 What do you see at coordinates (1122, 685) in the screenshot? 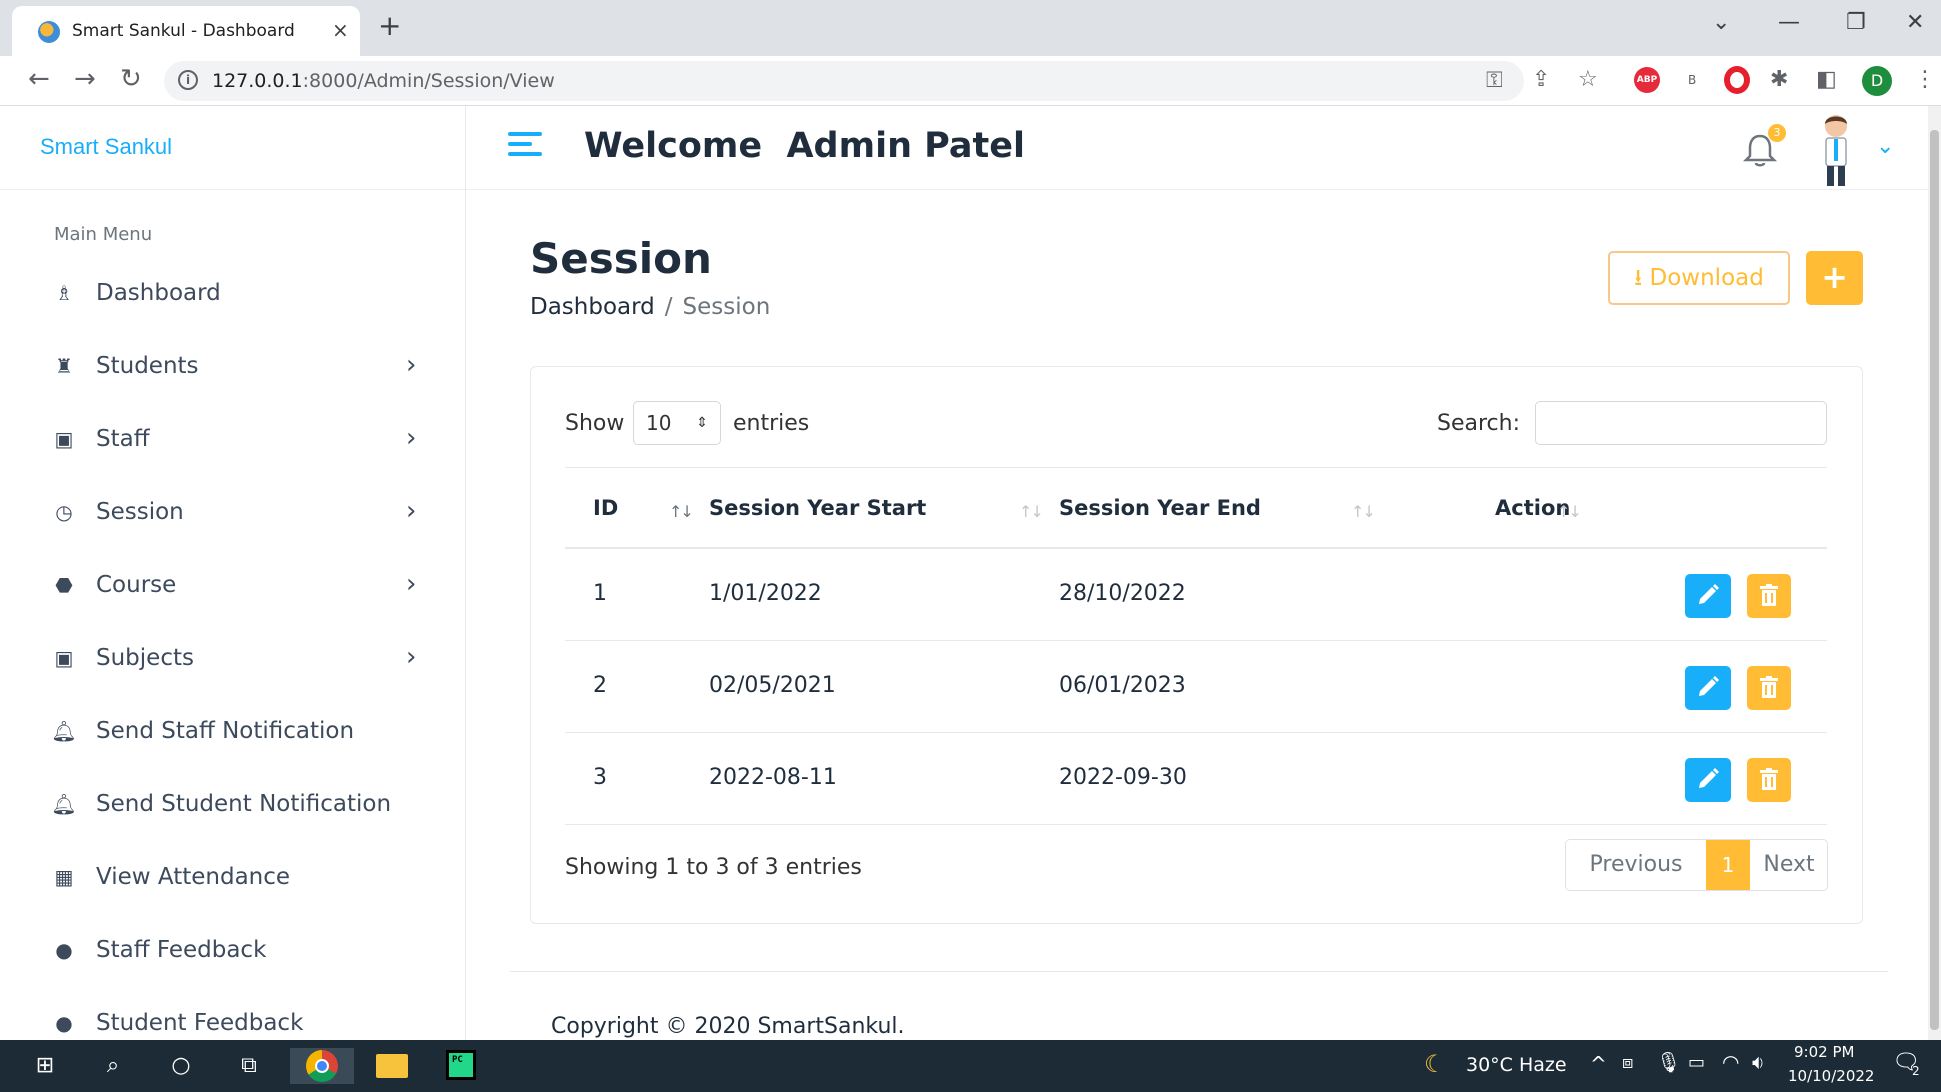
I see `cell-session-end: 06/01/2023` at bounding box center [1122, 685].